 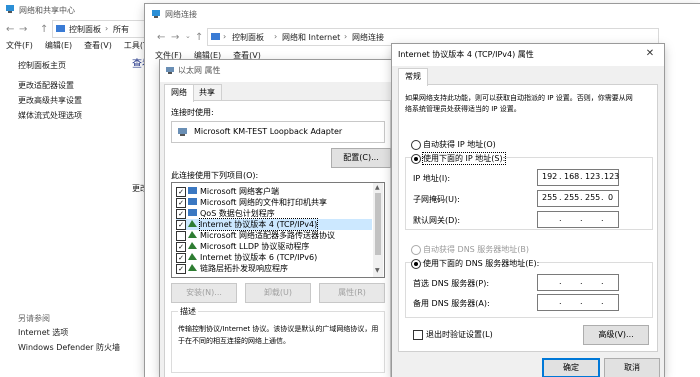 What do you see at coordinates (592, 176) in the screenshot?
I see `ip-octet-3: 123` at bounding box center [592, 176].